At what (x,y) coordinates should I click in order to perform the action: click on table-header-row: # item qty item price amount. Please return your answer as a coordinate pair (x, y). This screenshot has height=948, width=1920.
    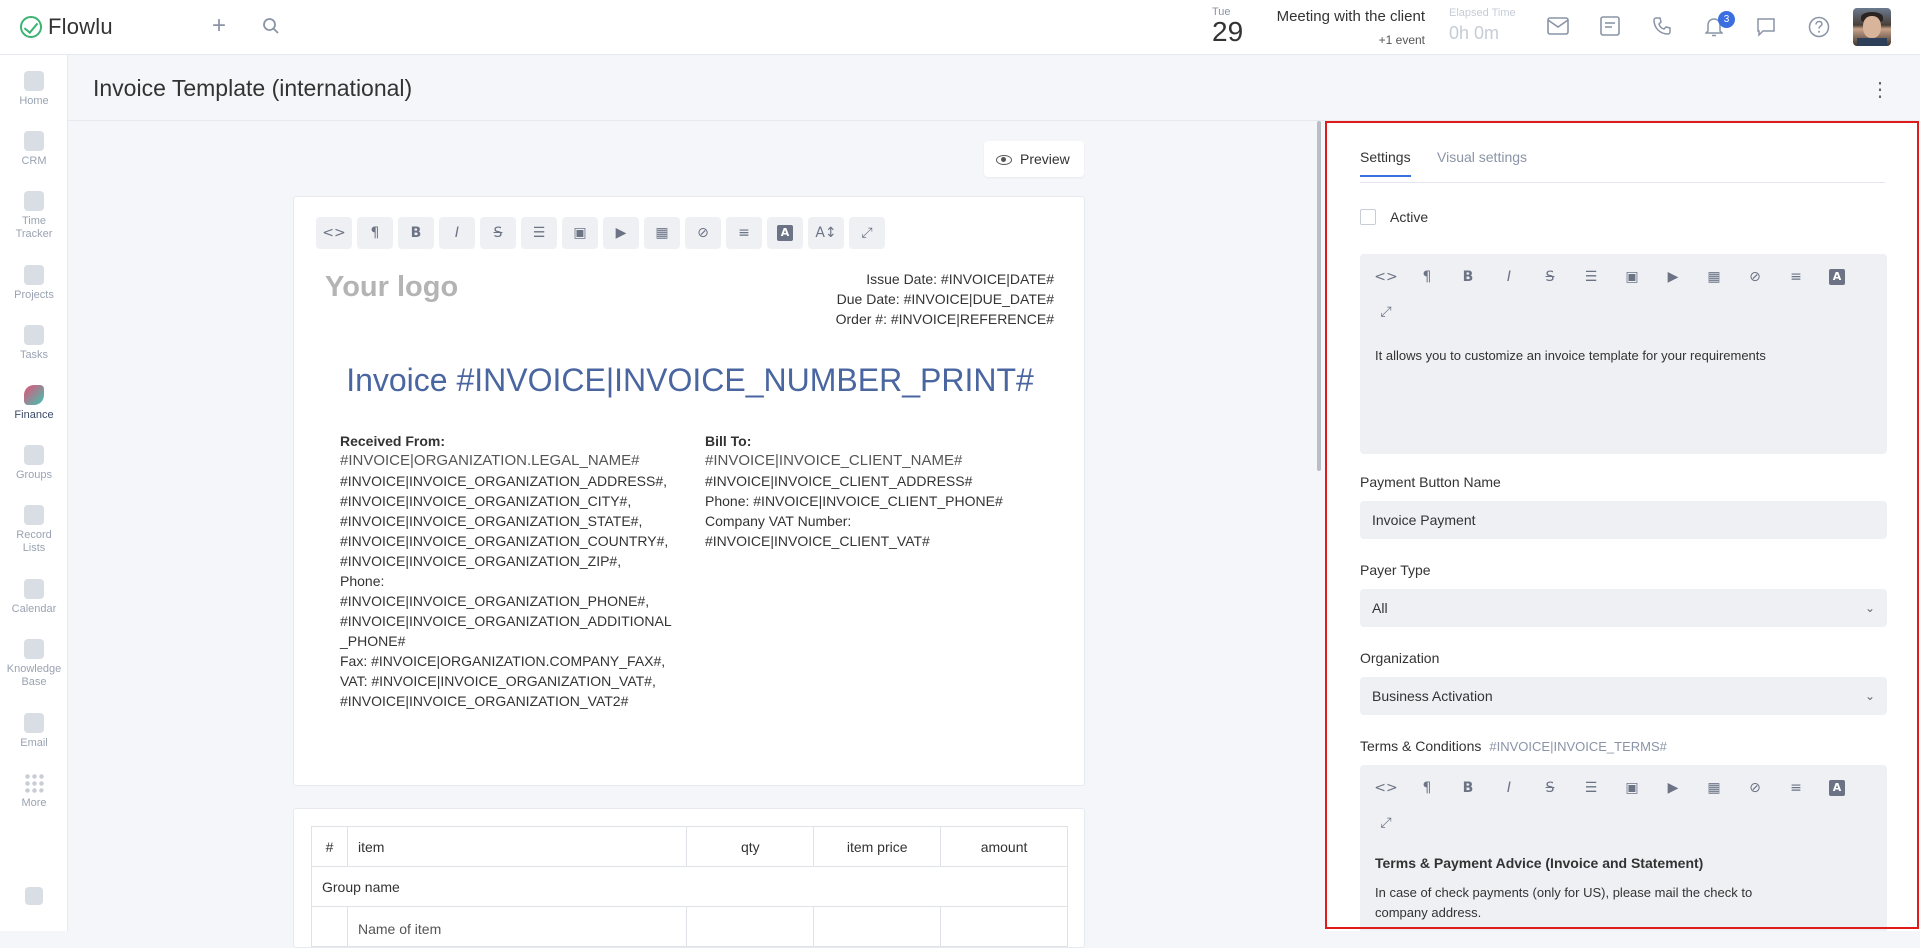
    Looking at the image, I should click on (689, 846).